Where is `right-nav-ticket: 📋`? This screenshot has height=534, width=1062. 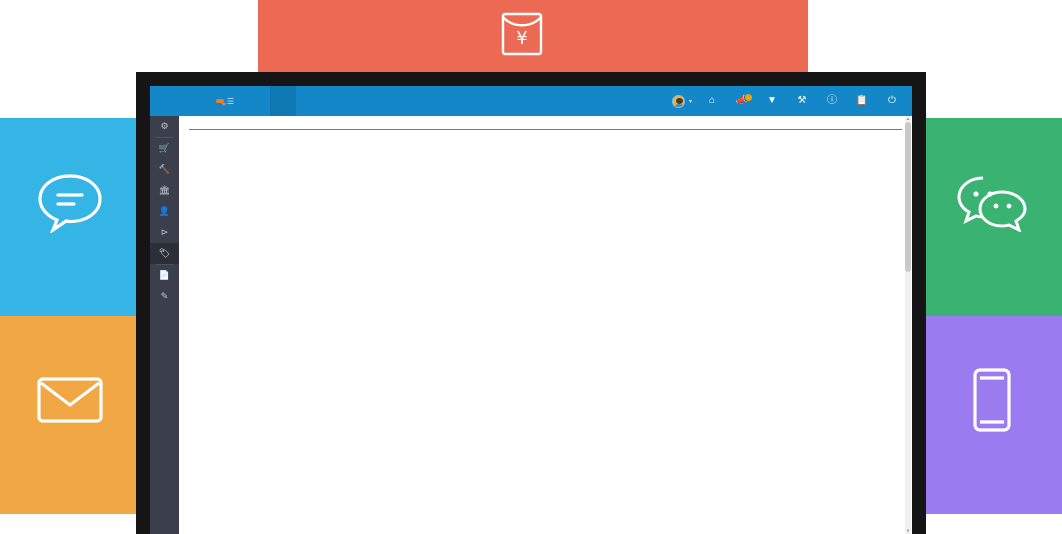 right-nav-ticket: 📋 is located at coordinates (862, 101).